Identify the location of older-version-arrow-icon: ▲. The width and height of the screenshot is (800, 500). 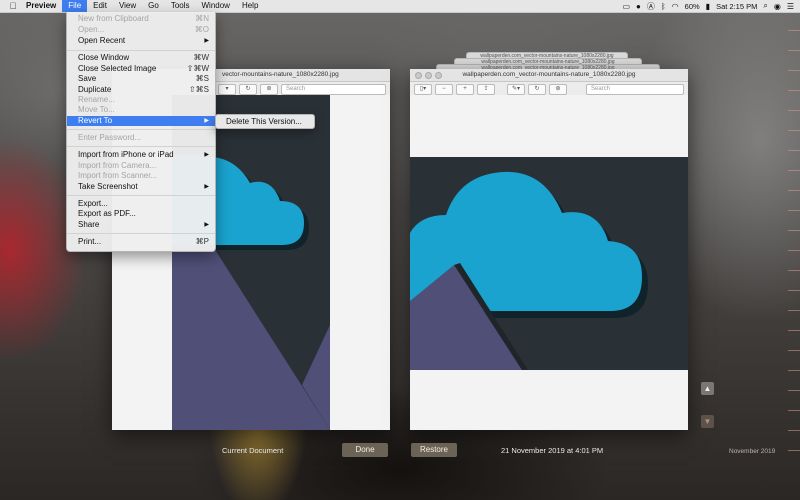
(707, 388).